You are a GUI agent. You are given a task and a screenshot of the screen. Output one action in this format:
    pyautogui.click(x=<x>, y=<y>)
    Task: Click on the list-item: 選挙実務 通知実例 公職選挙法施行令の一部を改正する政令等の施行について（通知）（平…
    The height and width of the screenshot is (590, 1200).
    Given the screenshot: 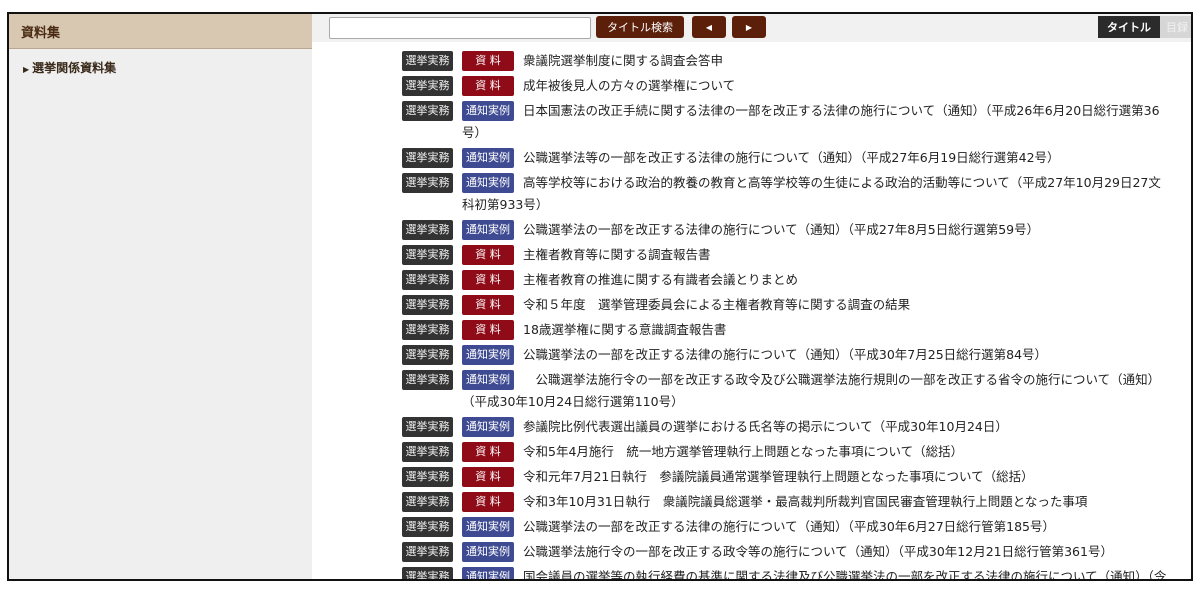 What is the action you would take?
    pyautogui.click(x=787, y=552)
    